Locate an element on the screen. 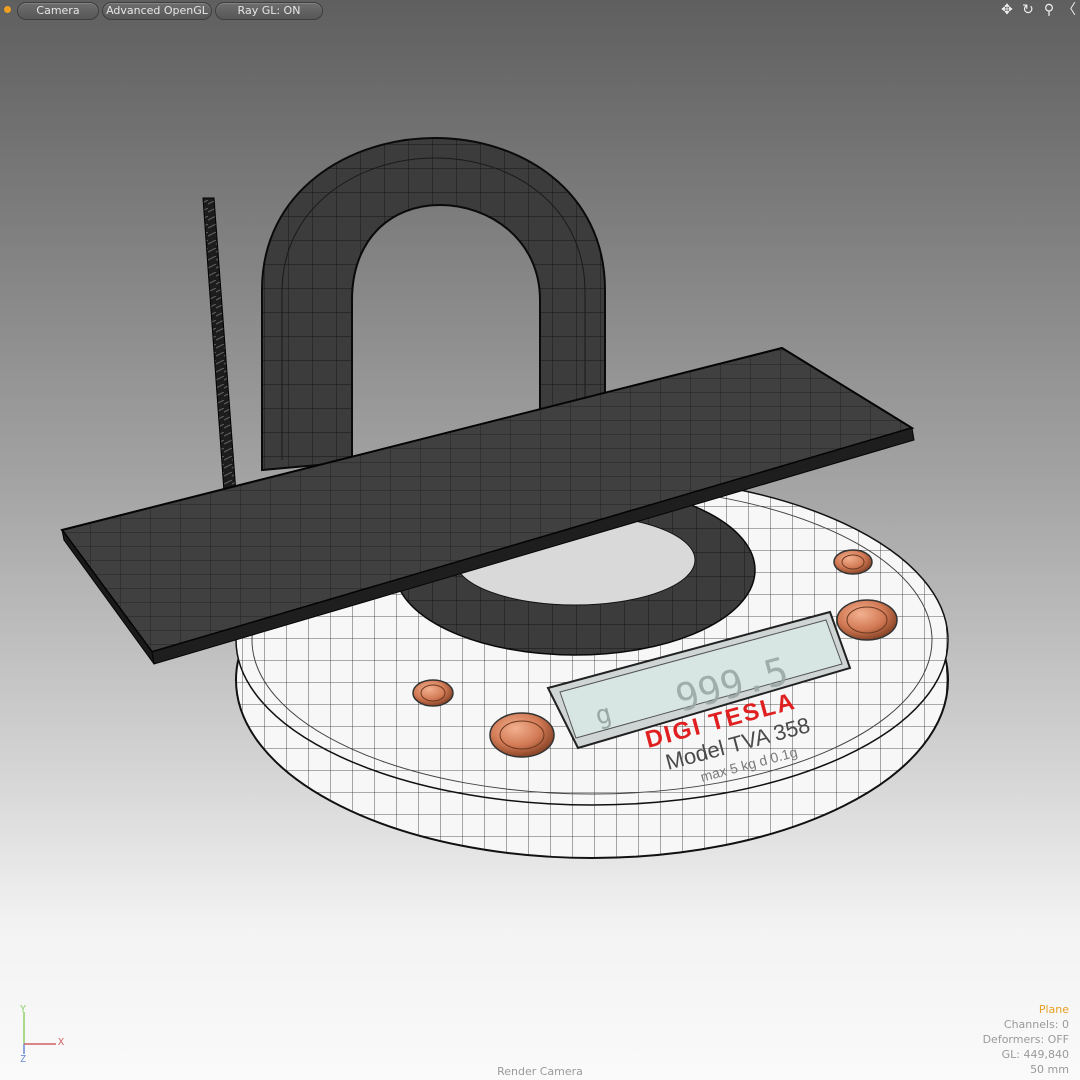  move-icon: ✥ is located at coordinates (1007, 10).